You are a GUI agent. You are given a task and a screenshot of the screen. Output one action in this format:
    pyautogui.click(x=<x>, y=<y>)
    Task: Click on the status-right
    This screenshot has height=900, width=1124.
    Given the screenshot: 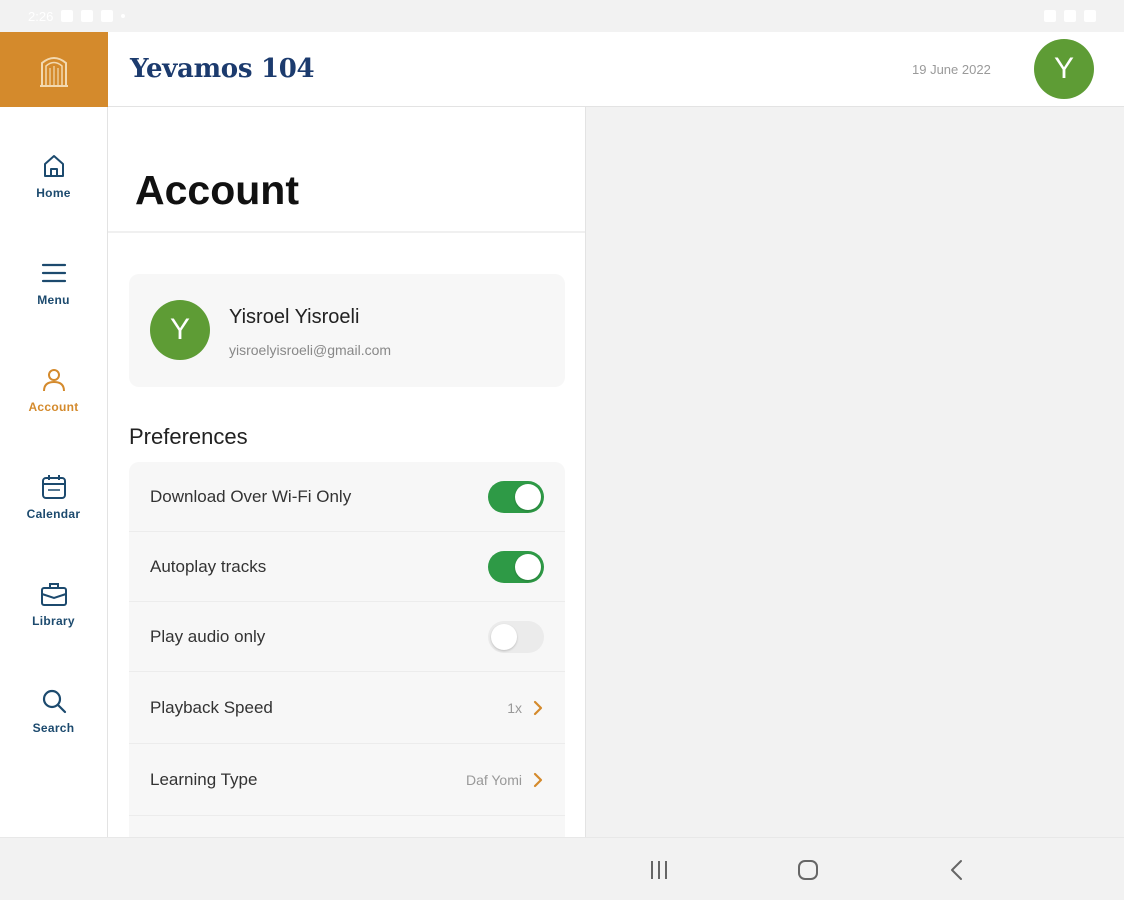 What is the action you would take?
    pyautogui.click(x=1070, y=16)
    